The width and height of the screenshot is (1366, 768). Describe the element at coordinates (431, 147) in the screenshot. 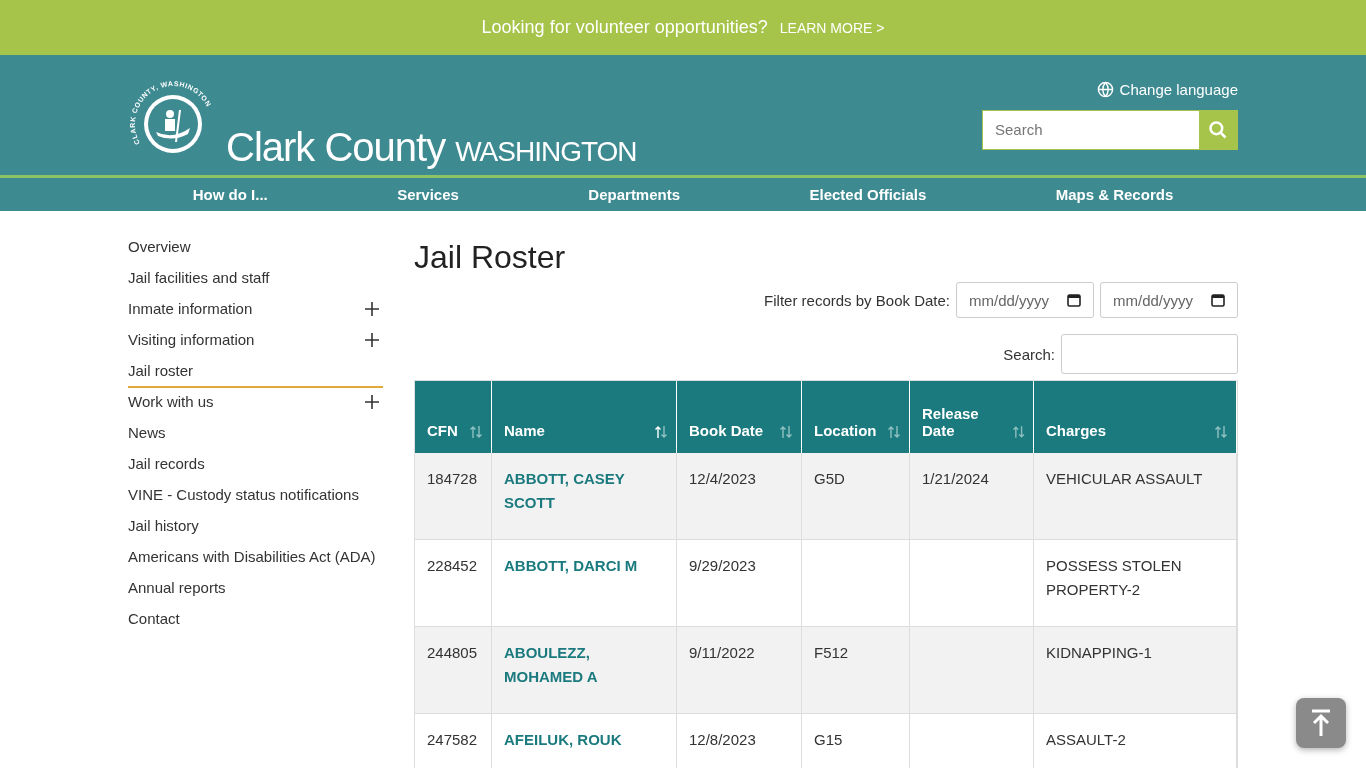

I see `site-title: Clark County WASHINGTON` at that location.